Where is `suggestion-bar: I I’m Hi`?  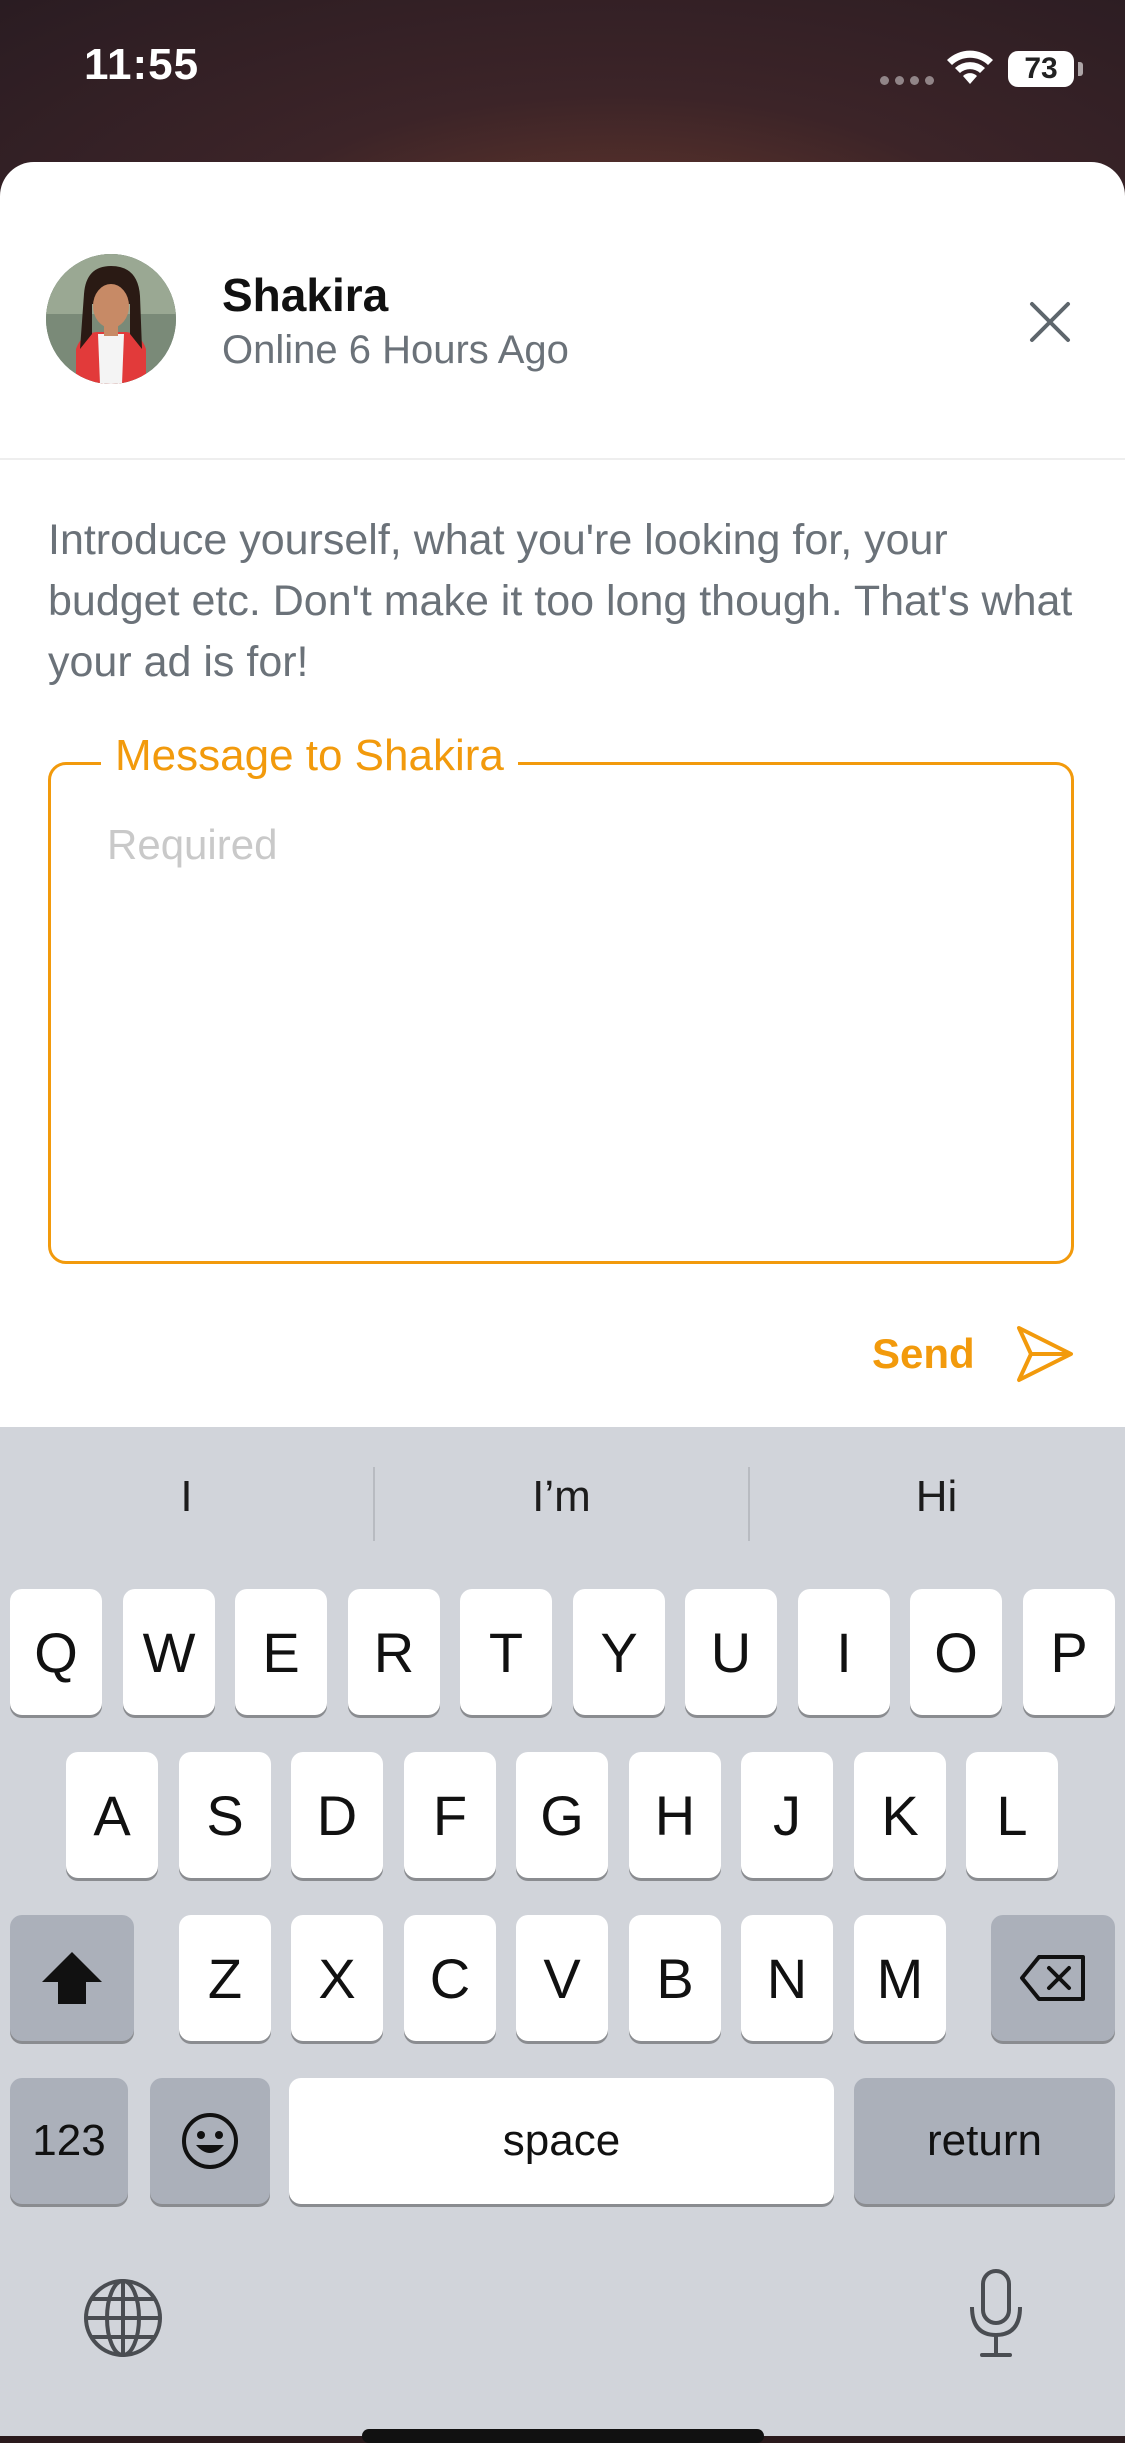 suggestion-bar: I I’m Hi is located at coordinates (562, 1497).